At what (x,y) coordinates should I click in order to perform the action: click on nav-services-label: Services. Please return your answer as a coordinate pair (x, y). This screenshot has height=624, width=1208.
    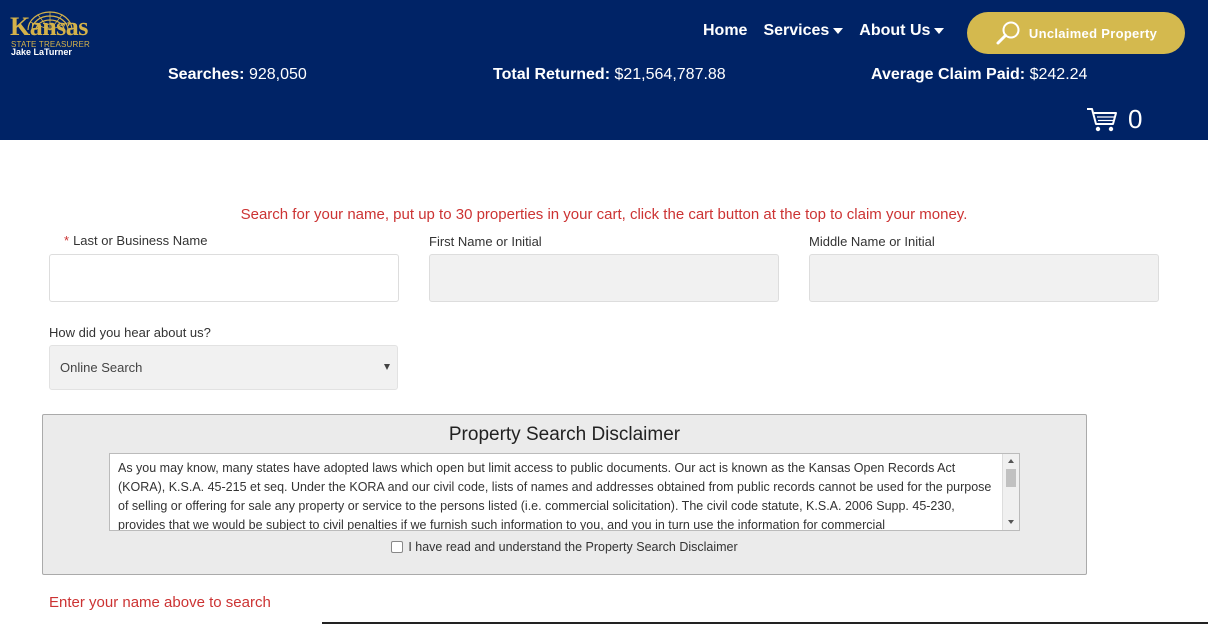
    Looking at the image, I should click on (796, 30).